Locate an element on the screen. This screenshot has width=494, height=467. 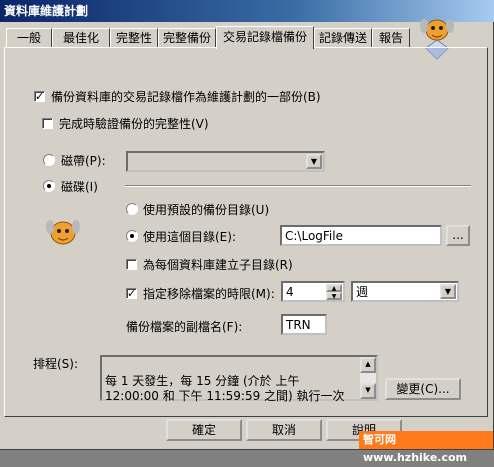
schedule-label: 排程(S): is located at coordinates (56, 364).